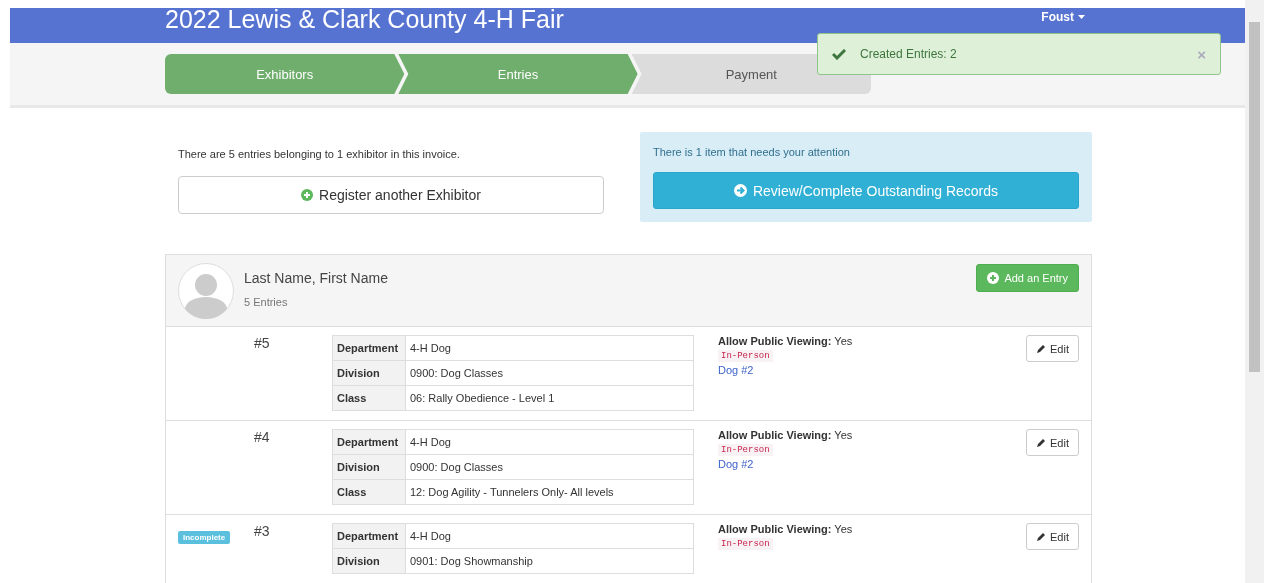  Describe the element at coordinates (266, 302) in the screenshot. I see `entry-count: 5 Entries` at that location.